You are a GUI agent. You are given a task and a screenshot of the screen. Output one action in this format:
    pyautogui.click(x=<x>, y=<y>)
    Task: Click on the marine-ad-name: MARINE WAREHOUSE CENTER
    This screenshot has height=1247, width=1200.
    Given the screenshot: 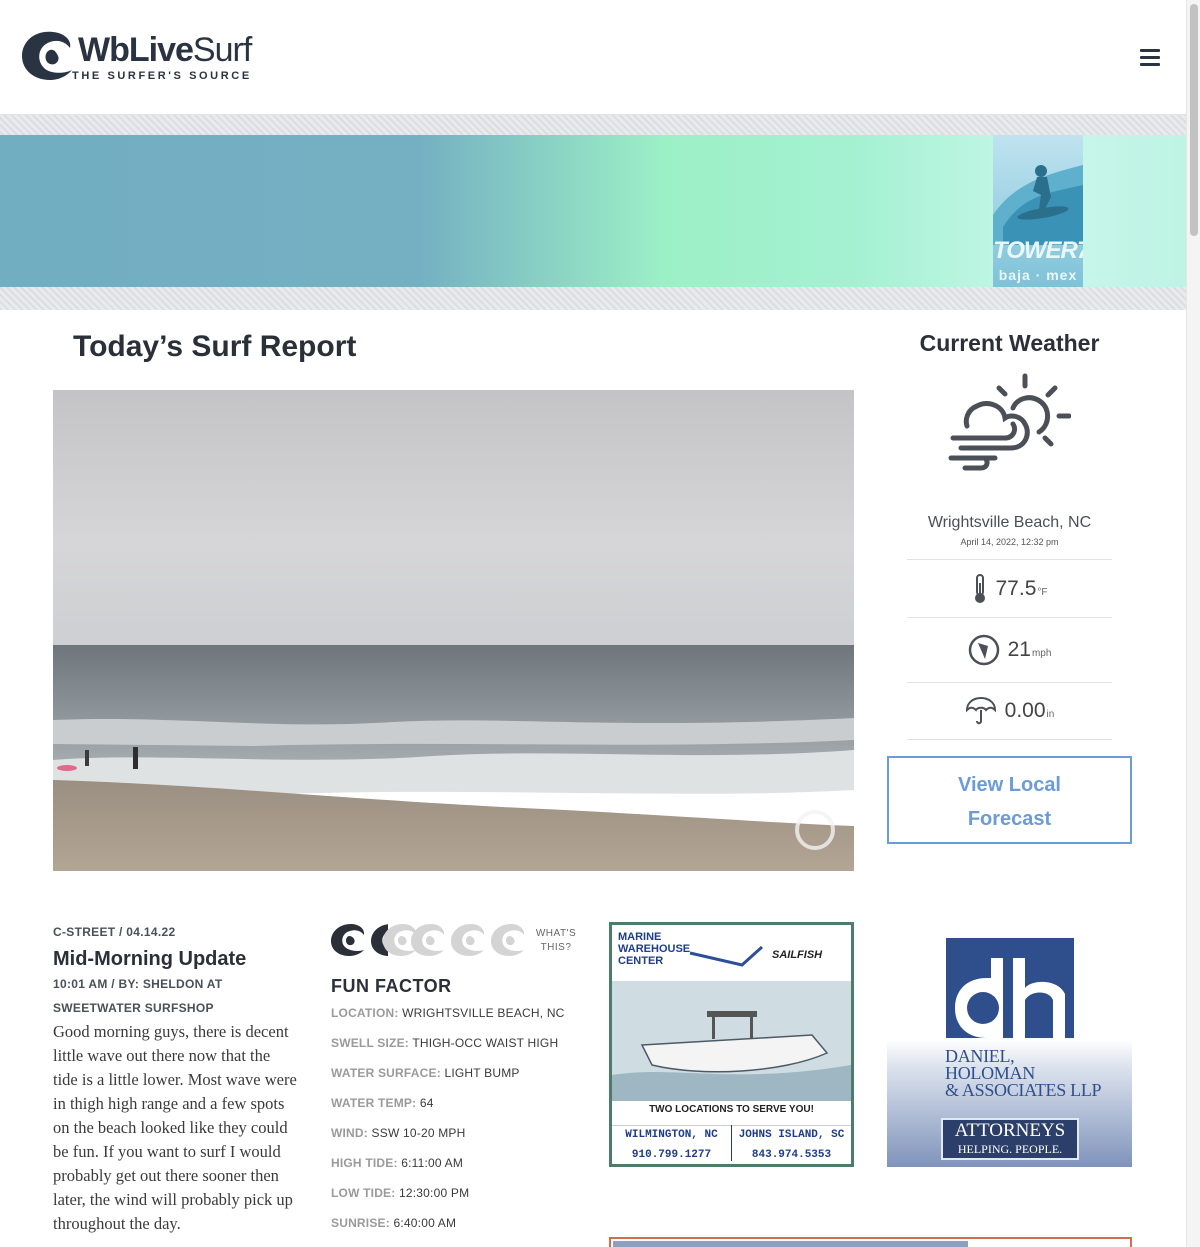 What is the action you would take?
    pyautogui.click(x=654, y=949)
    